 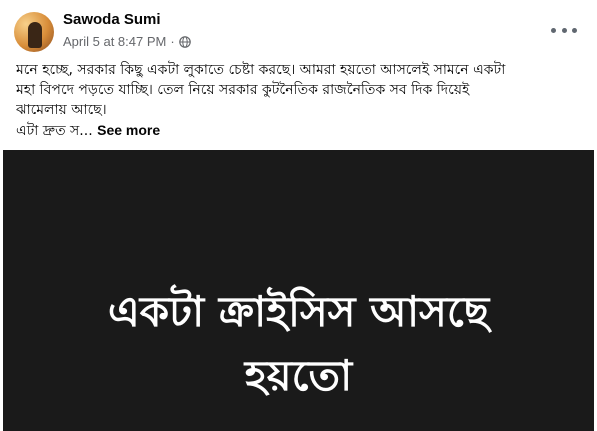 I want to click on author-name: Sawoda Sumi, so click(x=112, y=19).